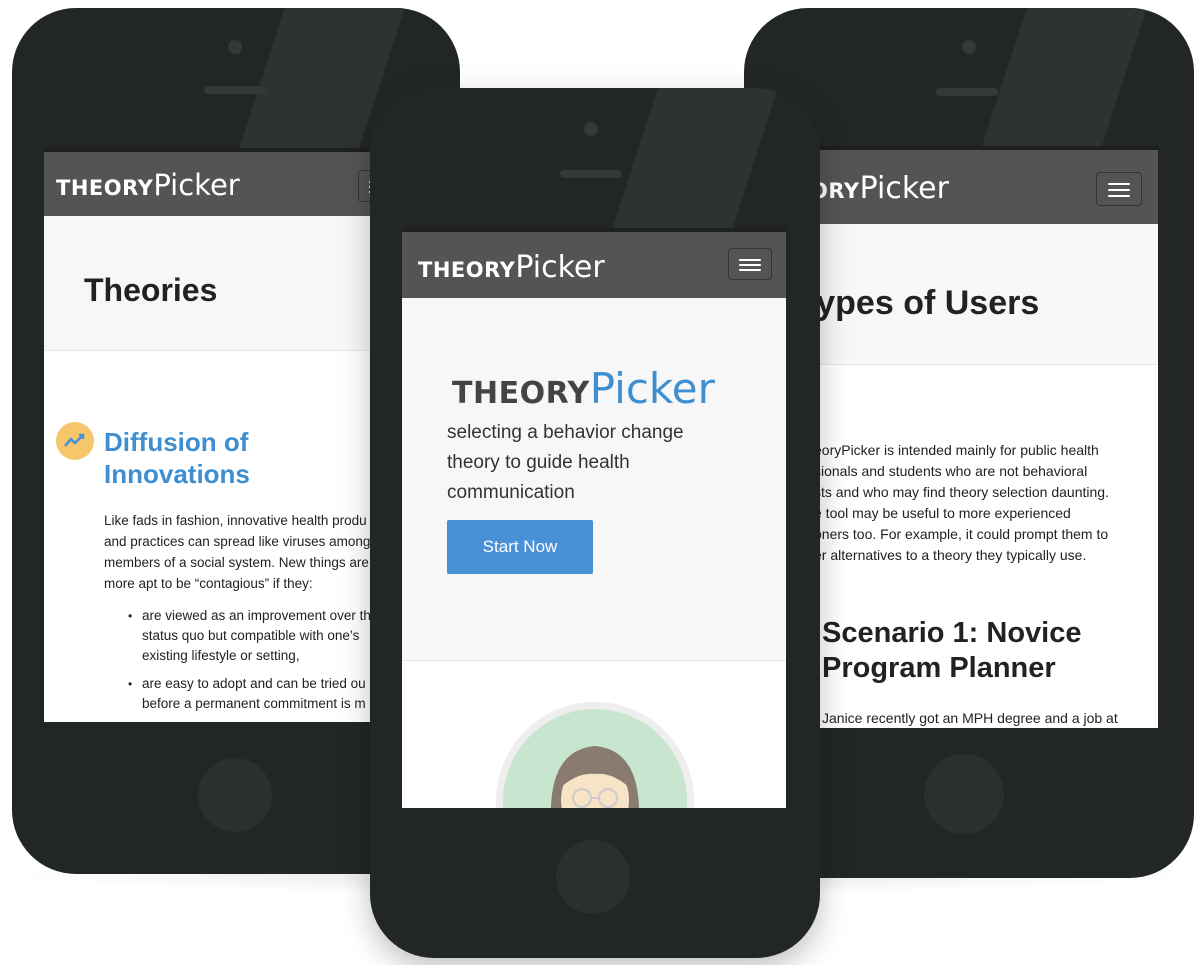 The width and height of the screenshot is (1200, 965). What do you see at coordinates (565, 432) in the screenshot?
I see `tagline-line: selecting a behavior change` at bounding box center [565, 432].